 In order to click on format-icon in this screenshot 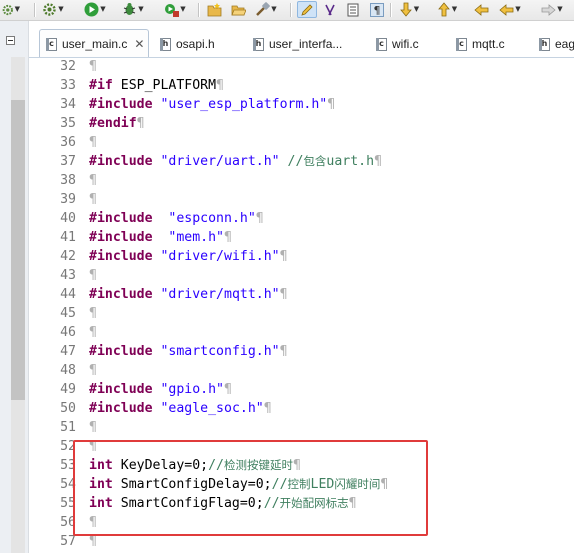, I will do `click(330, 9)`.